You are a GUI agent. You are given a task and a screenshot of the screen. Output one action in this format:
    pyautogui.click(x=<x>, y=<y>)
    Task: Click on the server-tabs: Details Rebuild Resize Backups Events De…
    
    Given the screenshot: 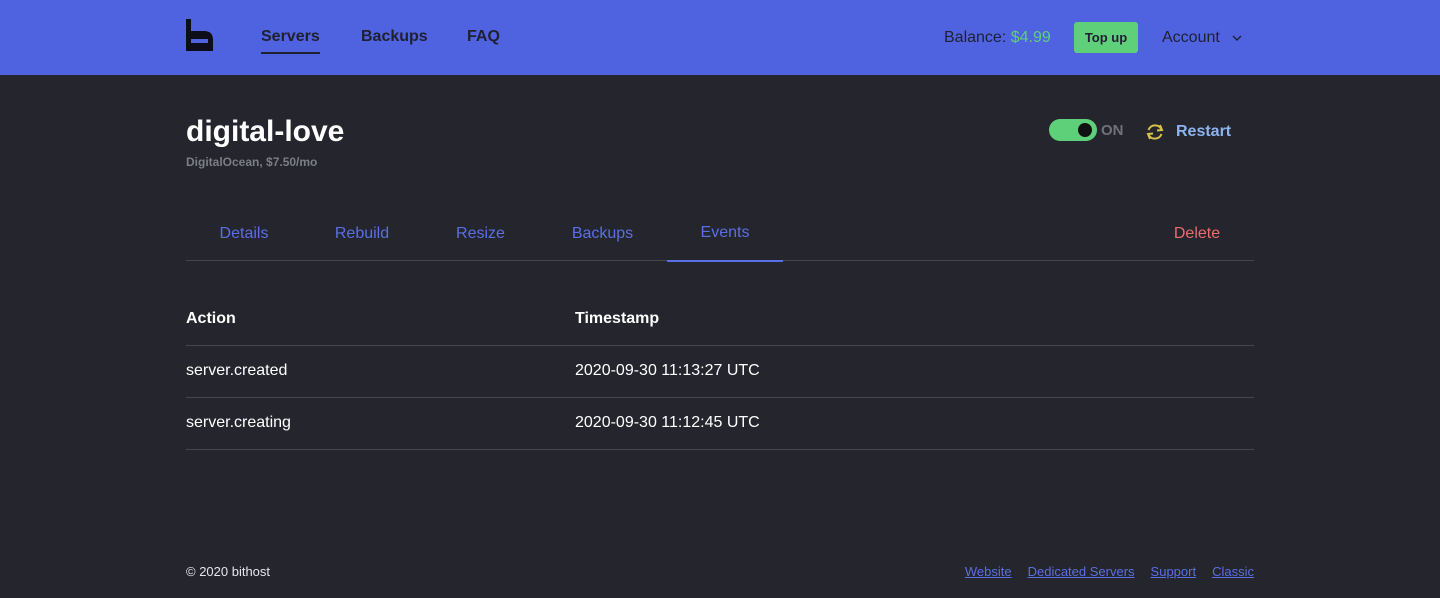 What is the action you would take?
    pyautogui.click(x=720, y=234)
    